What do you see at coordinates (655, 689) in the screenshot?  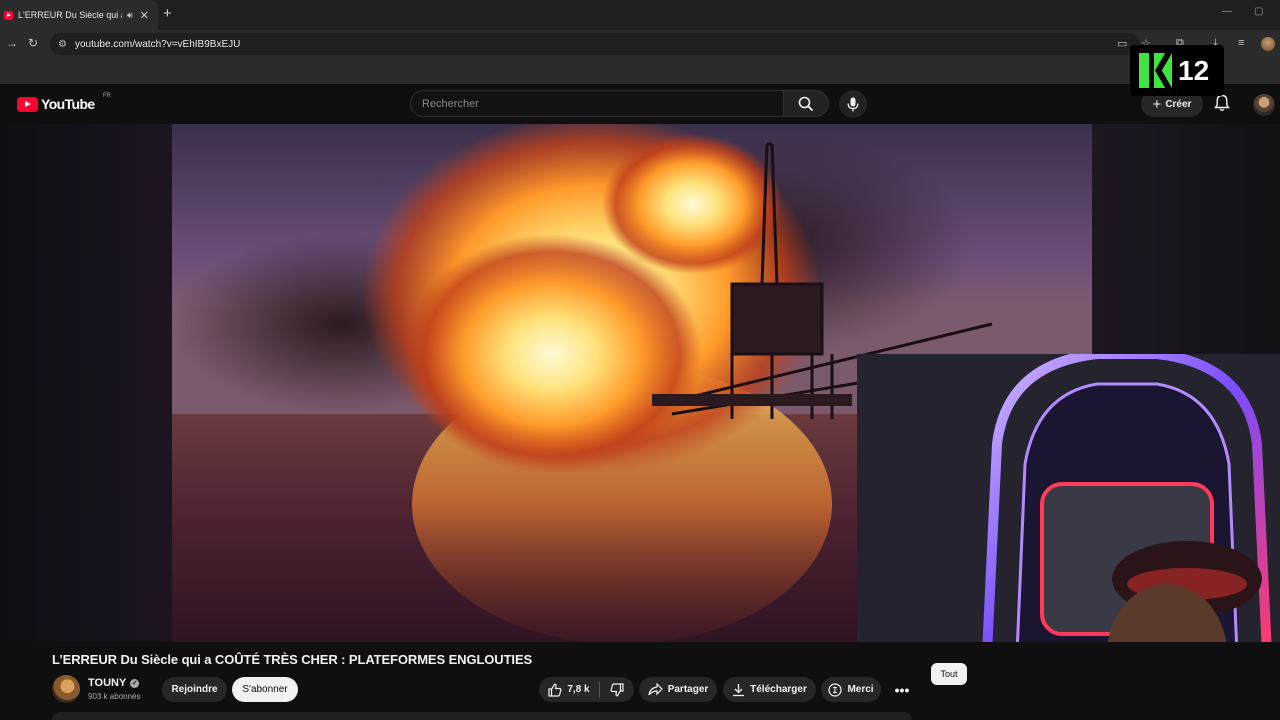 I see `share-icon` at bounding box center [655, 689].